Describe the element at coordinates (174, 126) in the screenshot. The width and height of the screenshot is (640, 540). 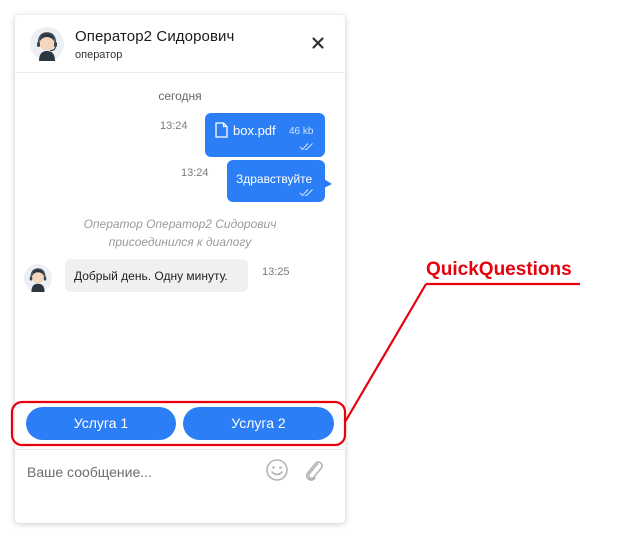
I see `file-message-time: 13:24` at that location.